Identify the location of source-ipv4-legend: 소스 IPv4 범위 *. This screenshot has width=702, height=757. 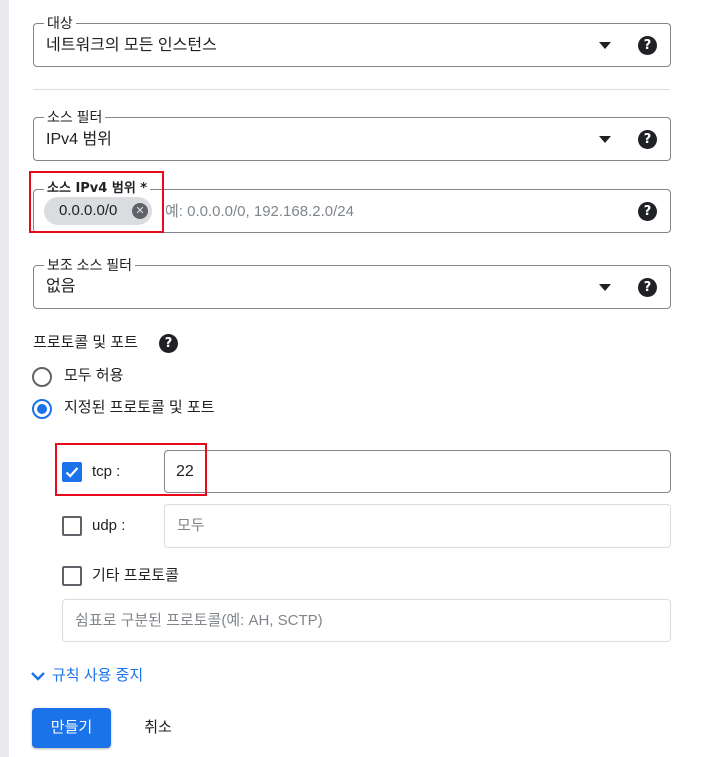
(97, 189).